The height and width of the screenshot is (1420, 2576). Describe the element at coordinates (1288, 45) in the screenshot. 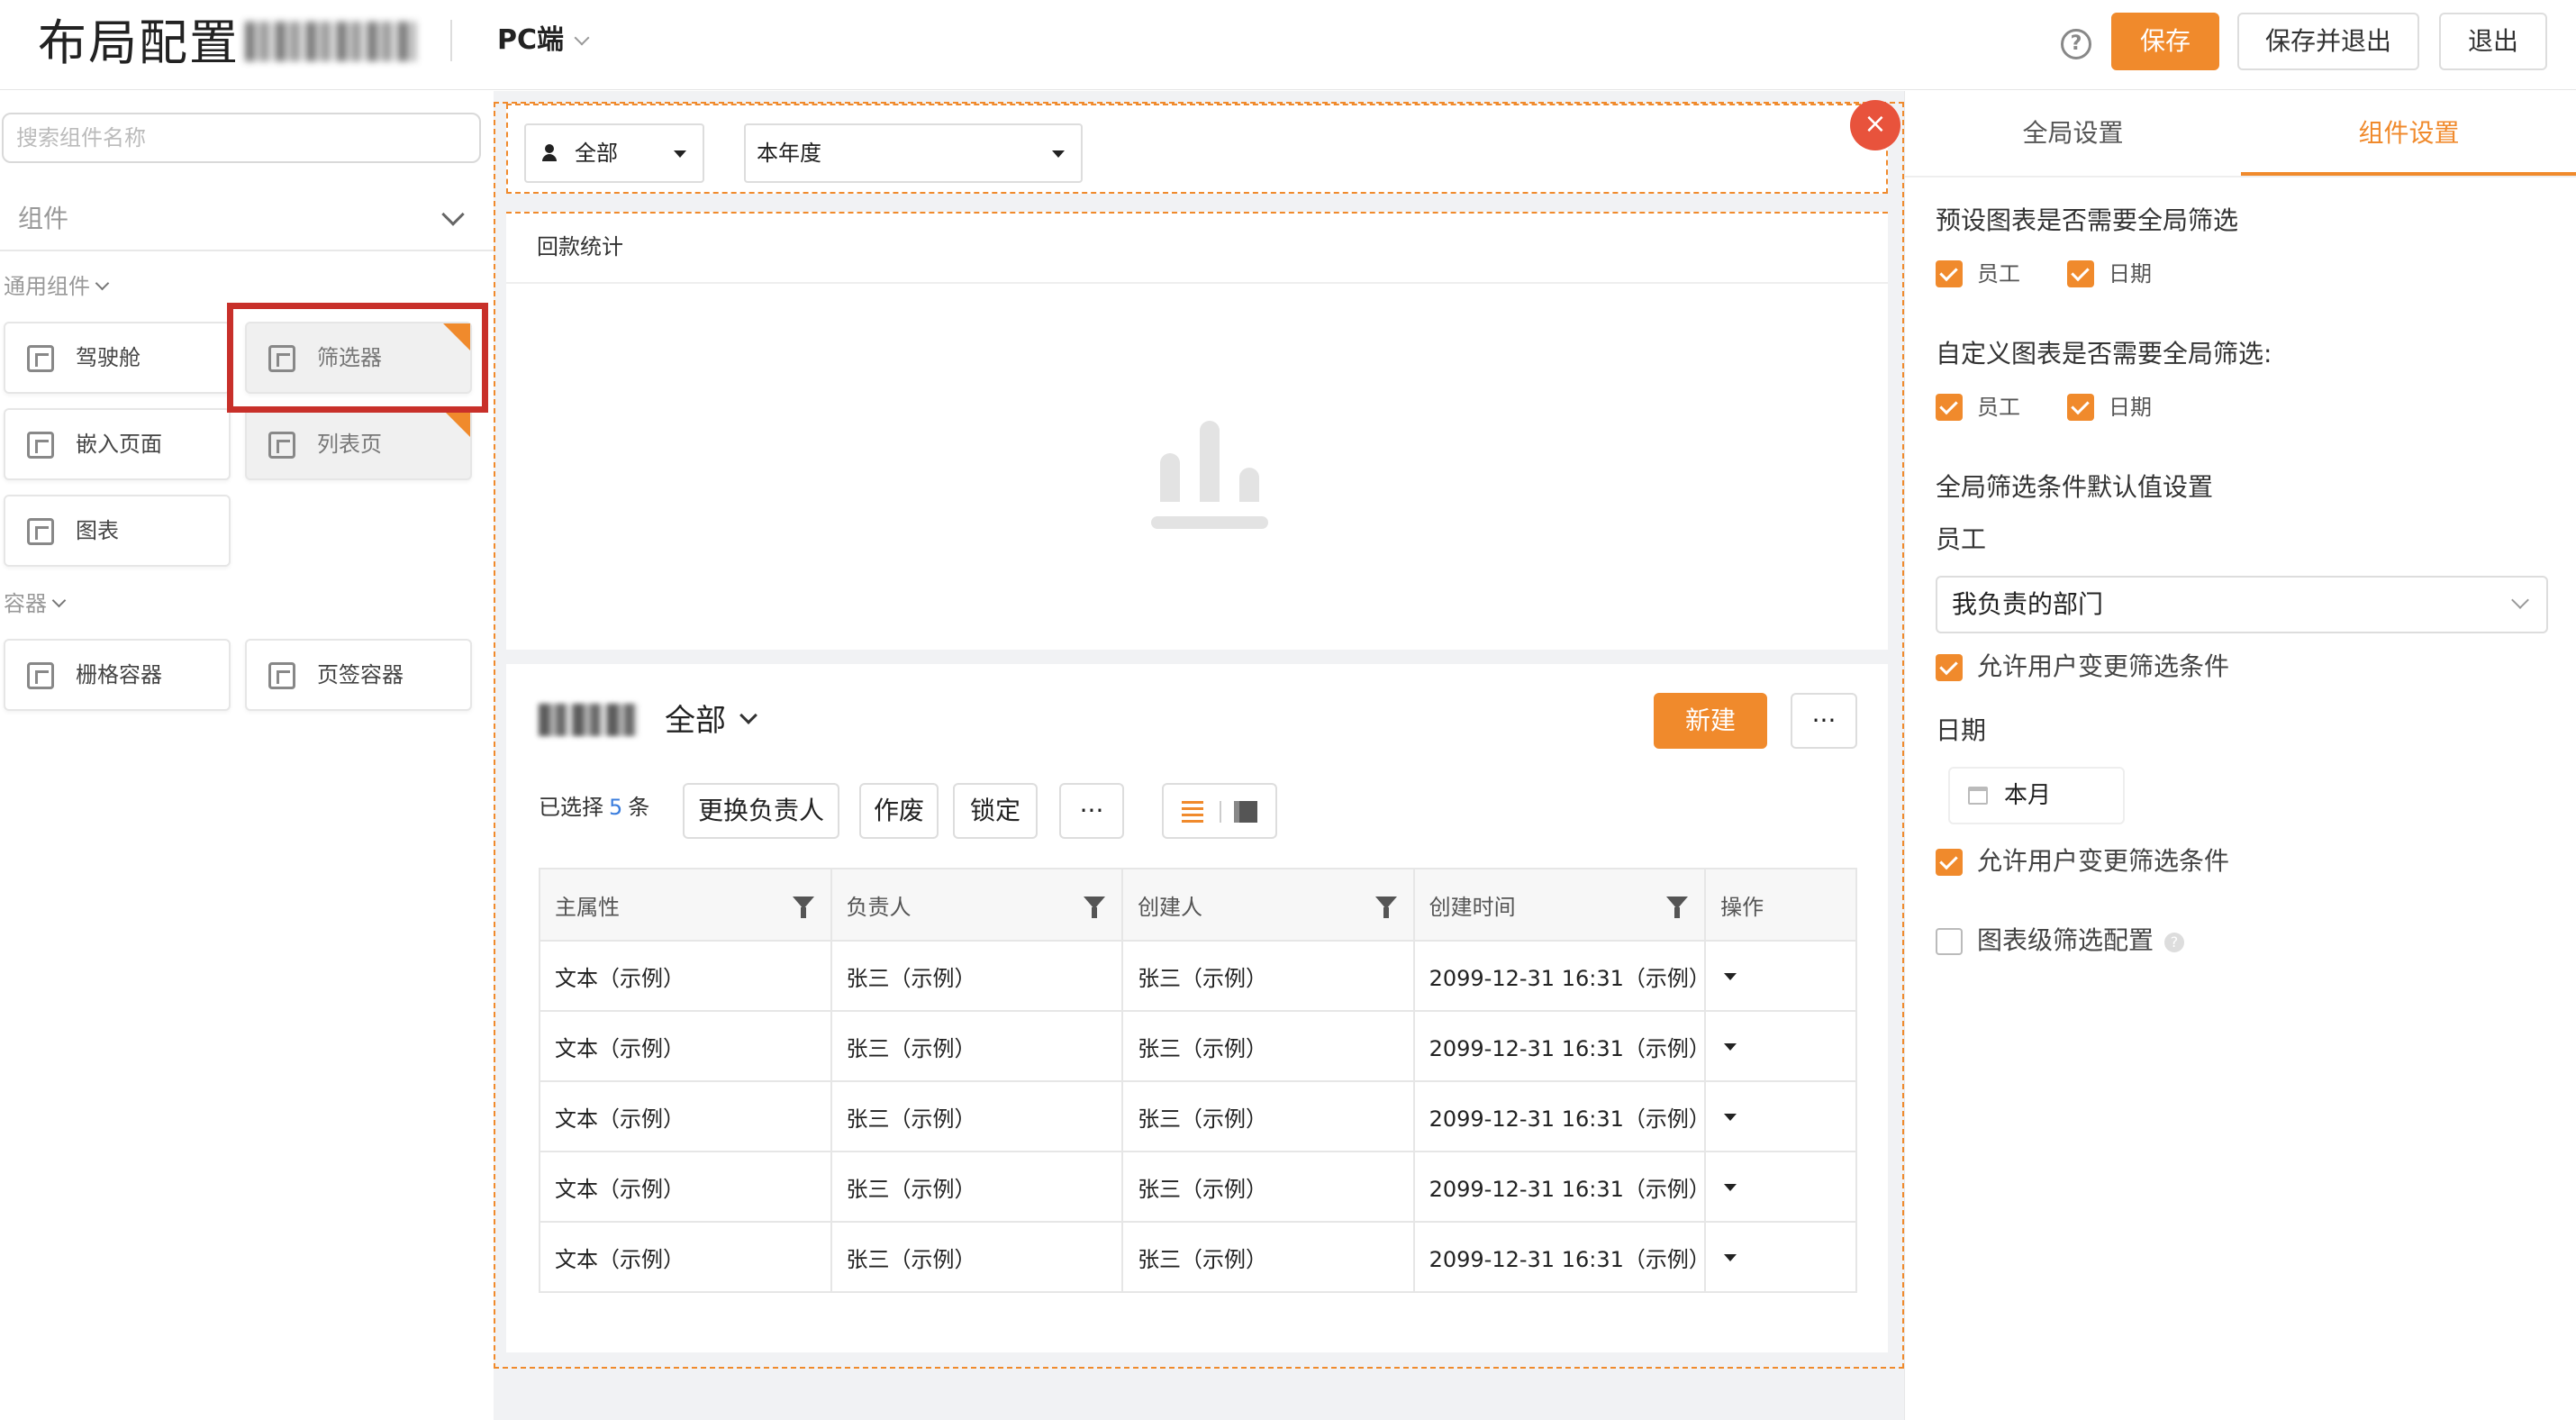

I see `header: 布局配置 PC端 ? 保存 保存并退出 退出` at that location.